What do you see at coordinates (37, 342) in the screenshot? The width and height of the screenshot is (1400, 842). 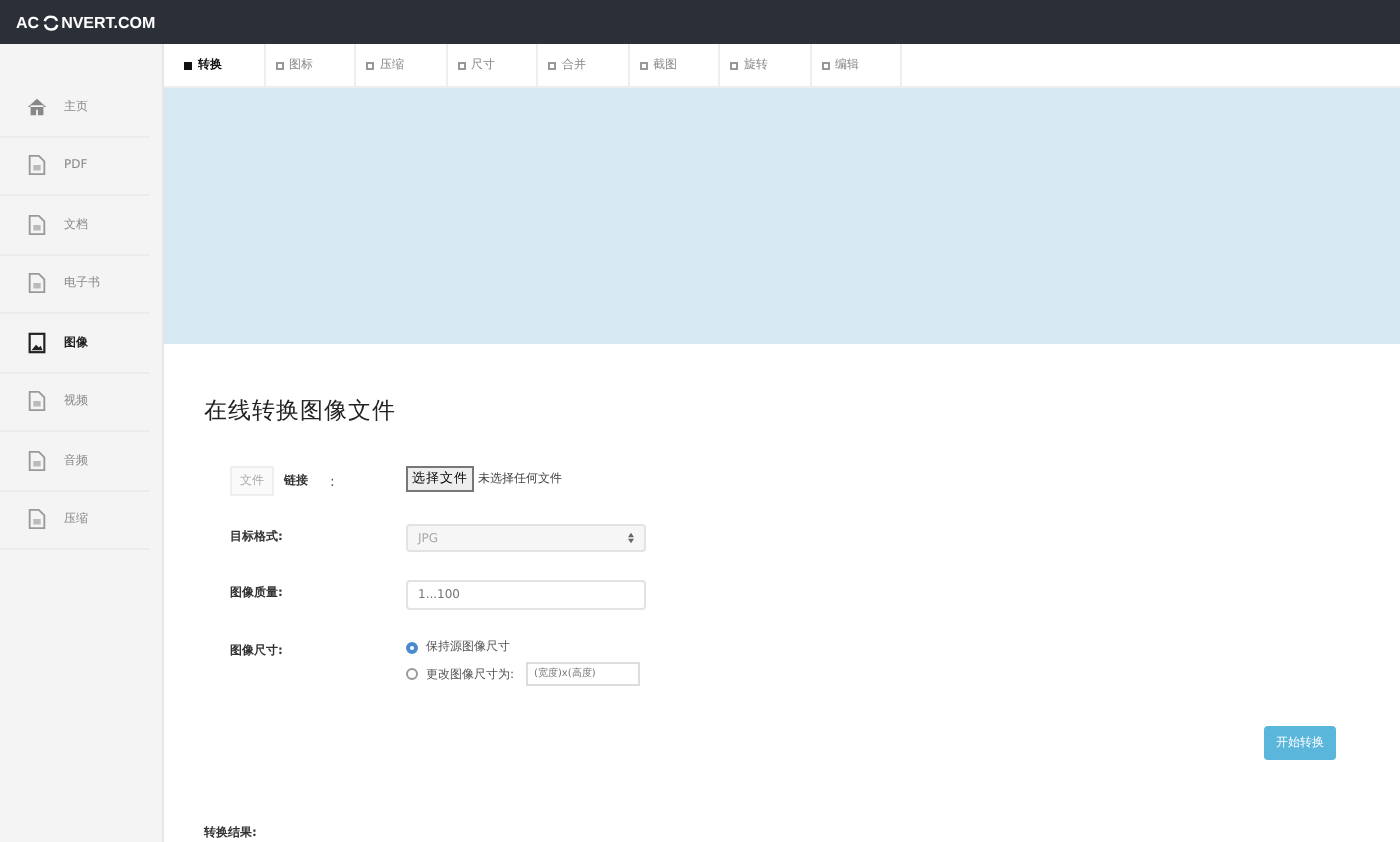 I see `image-file-icon` at bounding box center [37, 342].